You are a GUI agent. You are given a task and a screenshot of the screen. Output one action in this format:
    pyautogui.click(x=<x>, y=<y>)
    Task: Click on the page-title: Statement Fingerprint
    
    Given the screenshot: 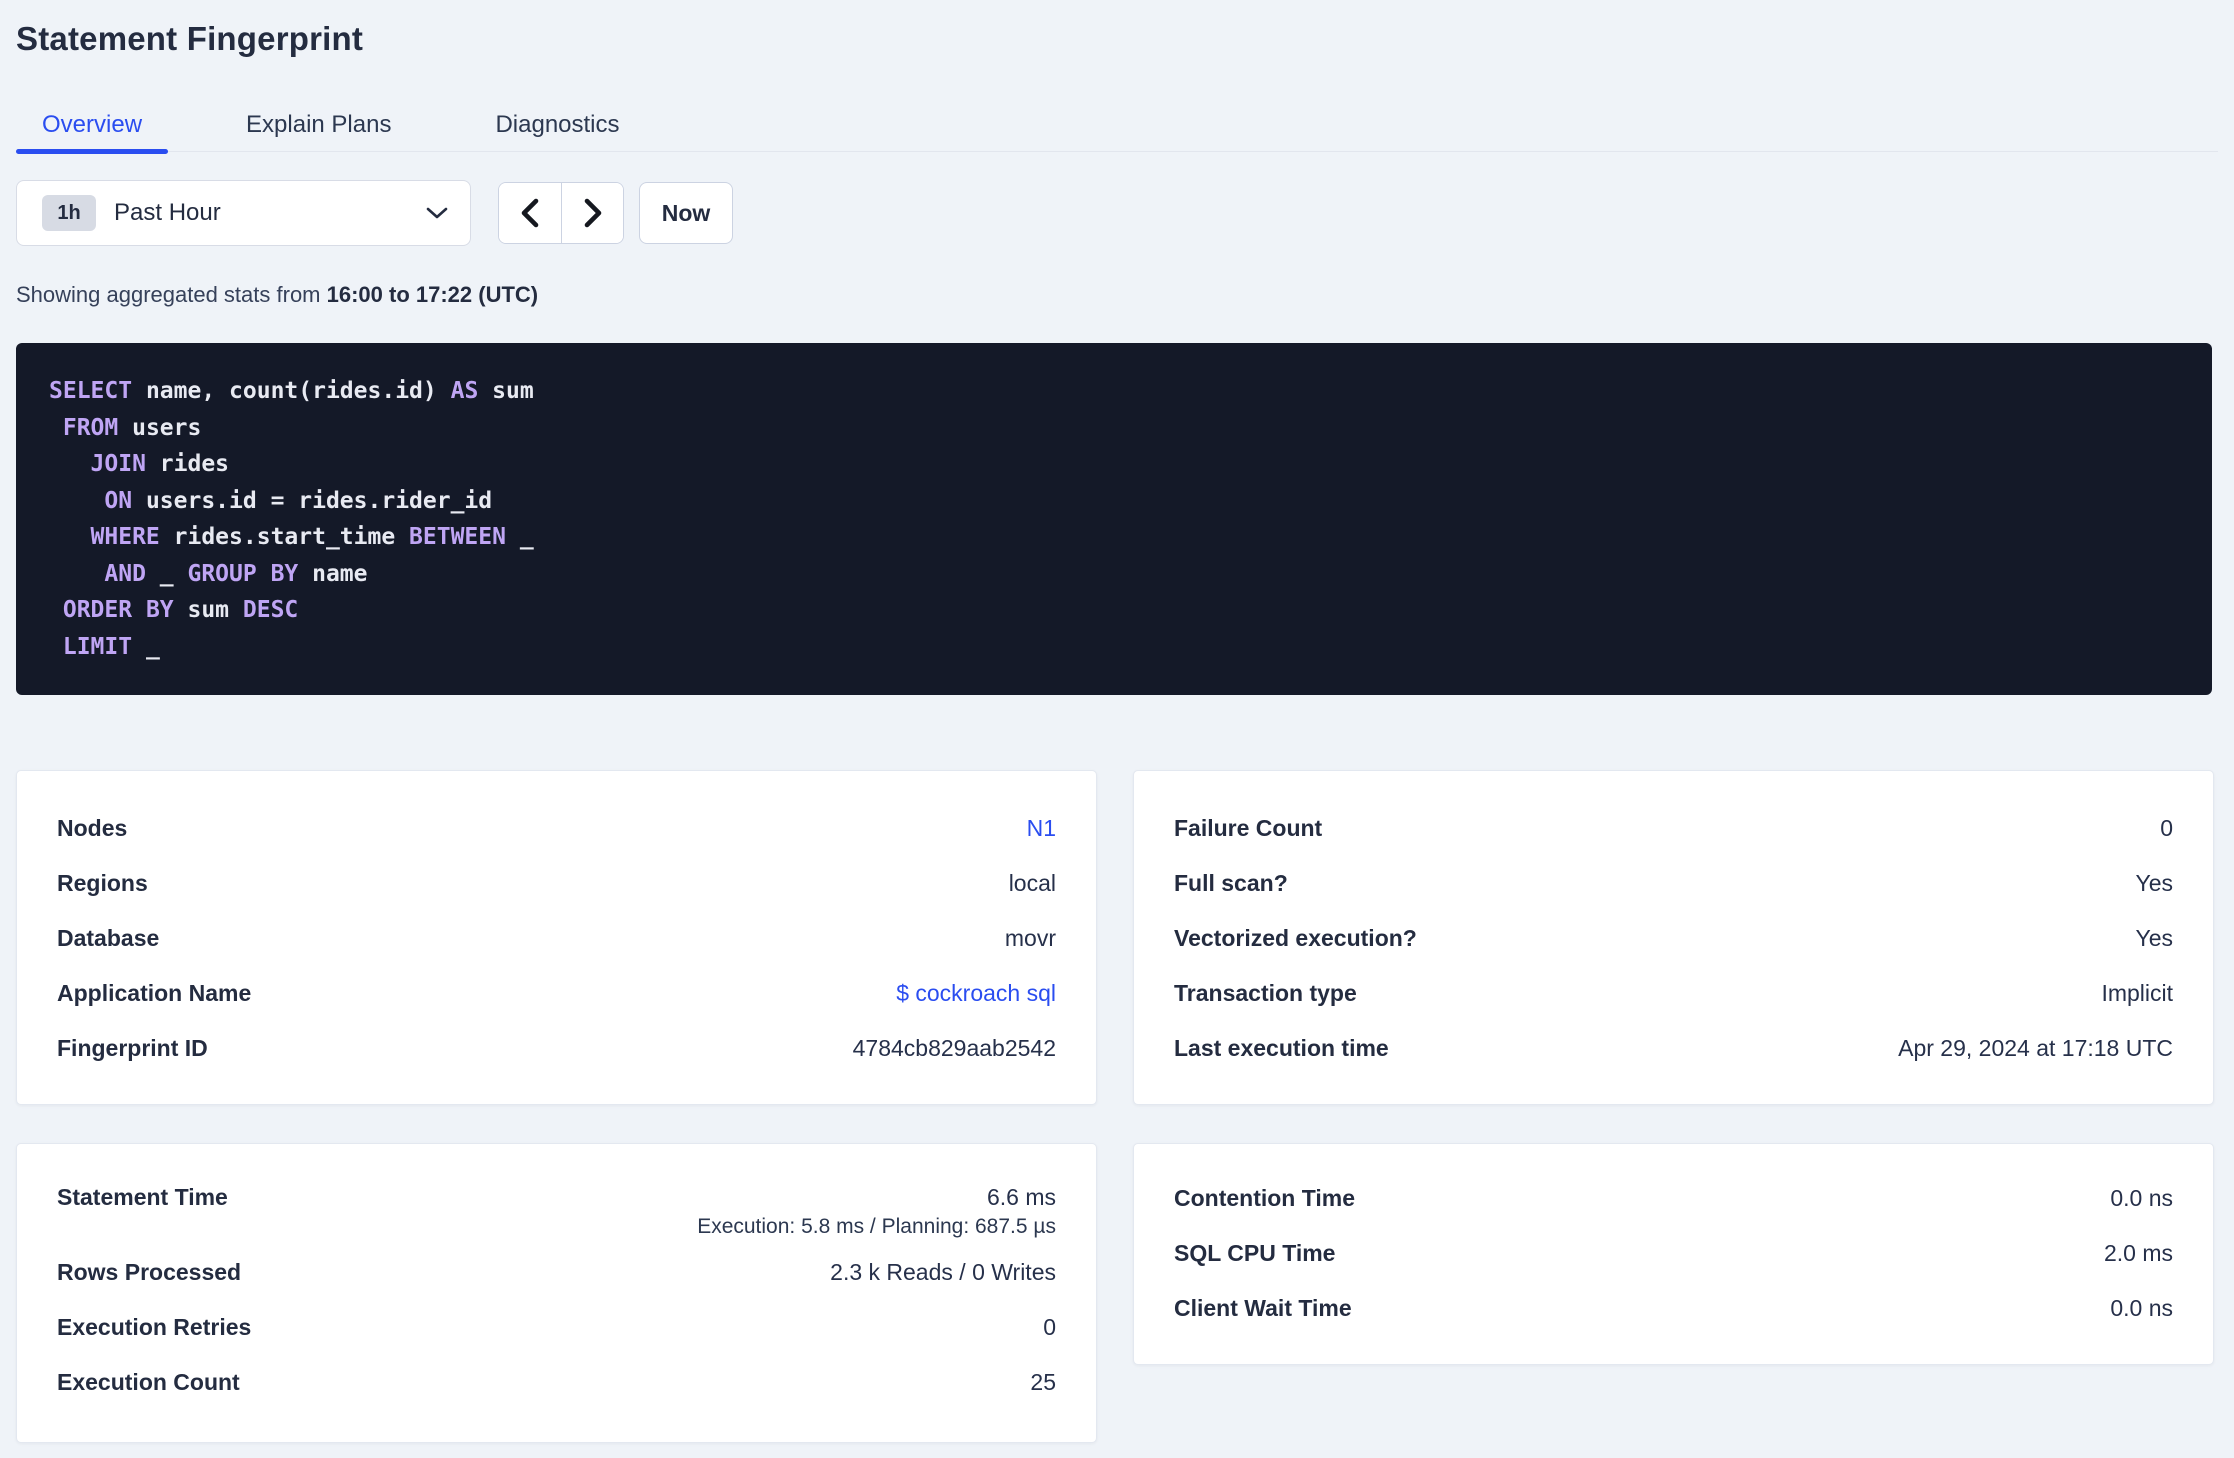 What is the action you would take?
    pyautogui.click(x=190, y=38)
    